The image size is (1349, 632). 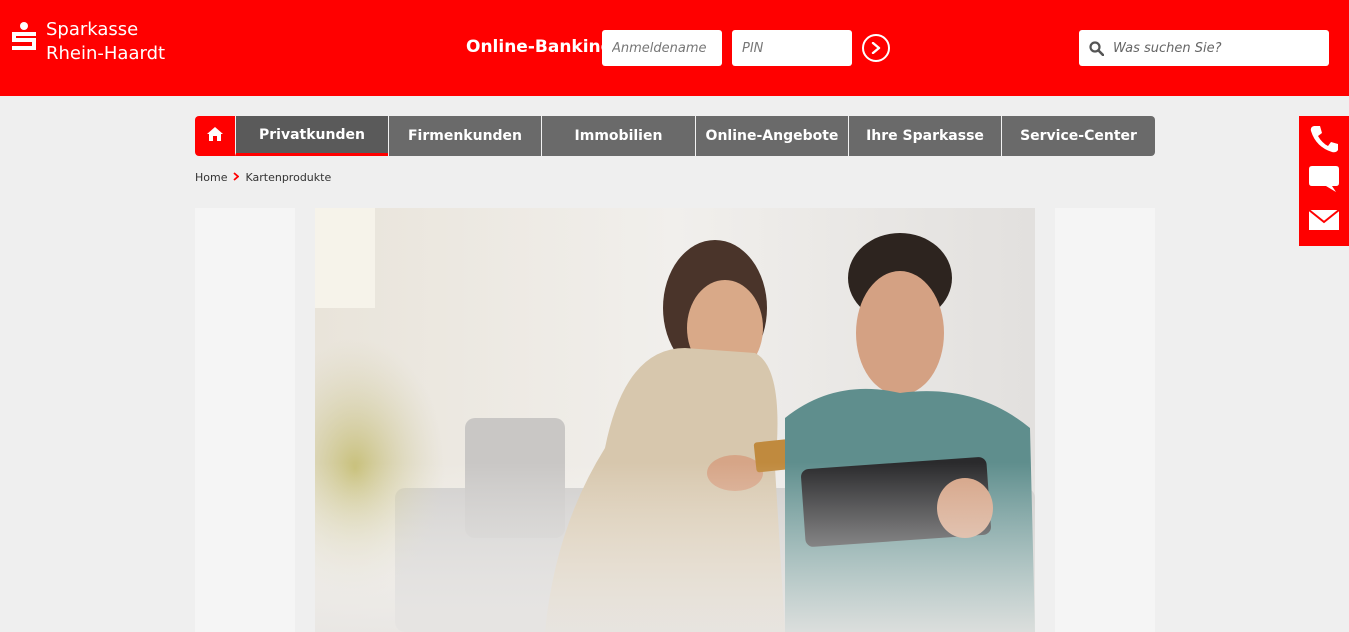 I want to click on mail-contact-button, so click(x=1324, y=222).